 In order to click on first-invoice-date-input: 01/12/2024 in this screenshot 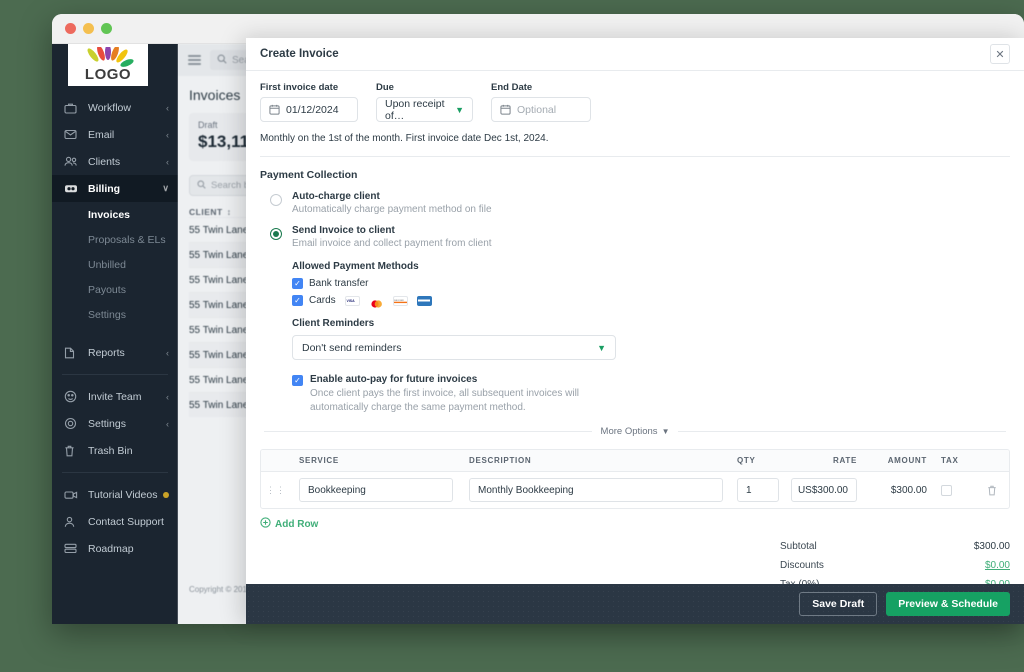, I will do `click(309, 109)`.